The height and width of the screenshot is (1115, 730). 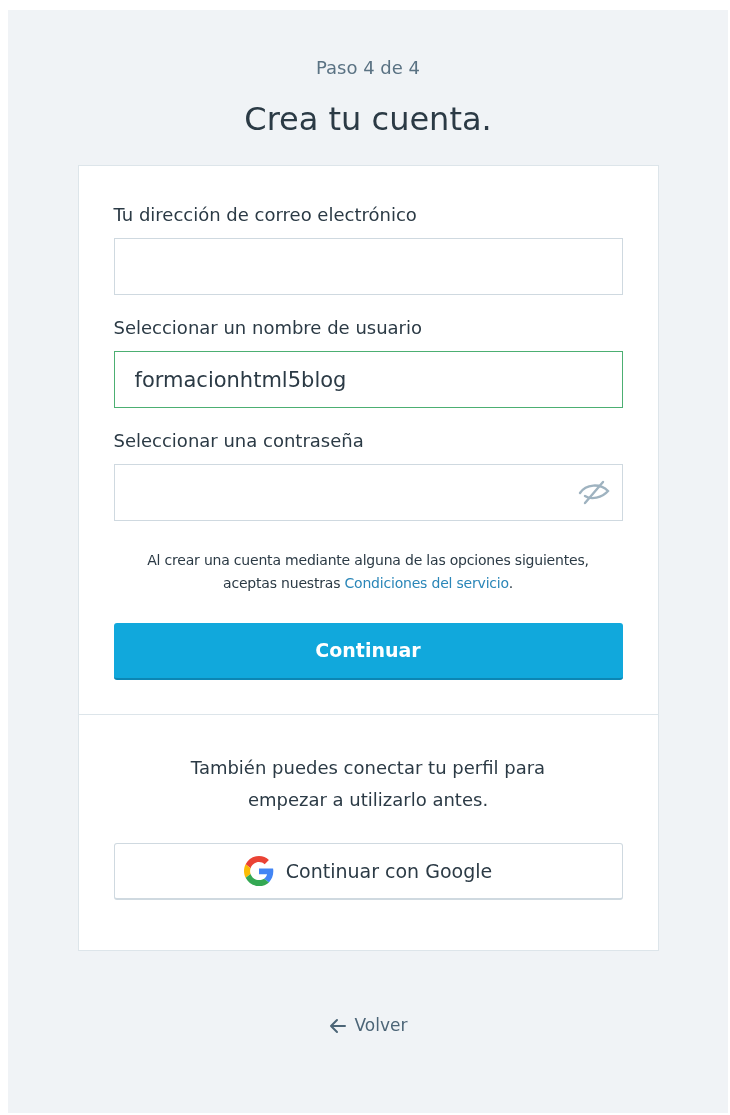 What do you see at coordinates (368, 379) in the screenshot?
I see `input-field: formacionhtml5blog` at bounding box center [368, 379].